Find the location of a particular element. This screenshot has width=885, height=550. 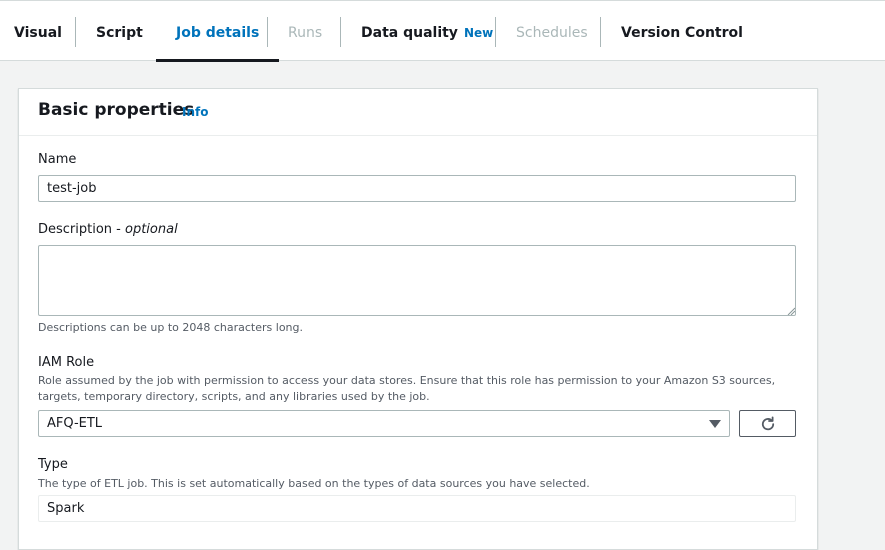

tab-visual: Visual is located at coordinates (38, 31).